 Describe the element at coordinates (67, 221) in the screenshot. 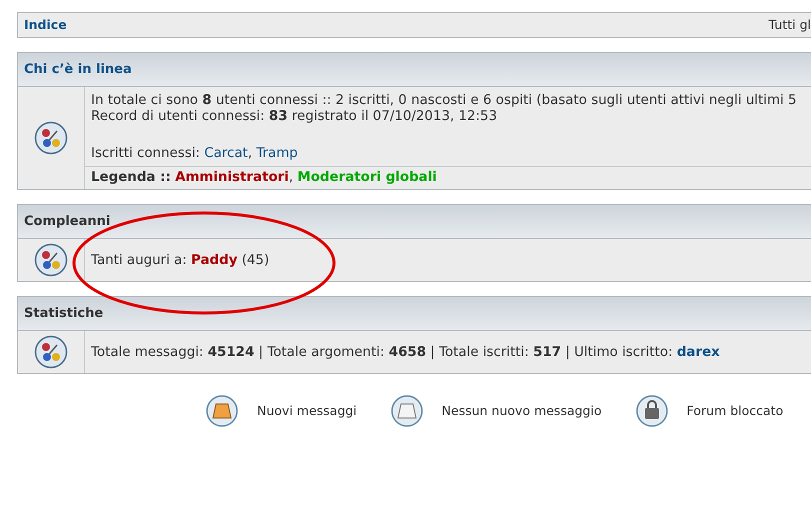

I see `panel-title: Compleanni` at that location.